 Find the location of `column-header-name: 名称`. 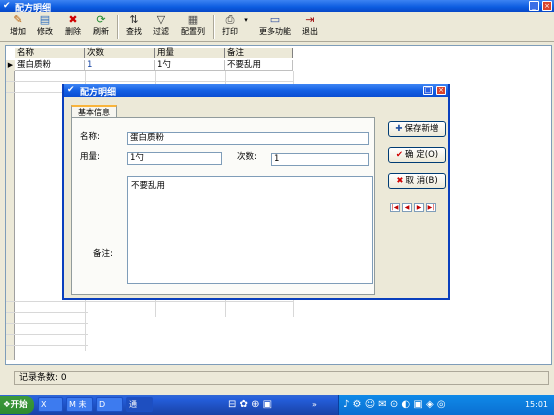

column-header-name: 名称 is located at coordinates (50, 53).